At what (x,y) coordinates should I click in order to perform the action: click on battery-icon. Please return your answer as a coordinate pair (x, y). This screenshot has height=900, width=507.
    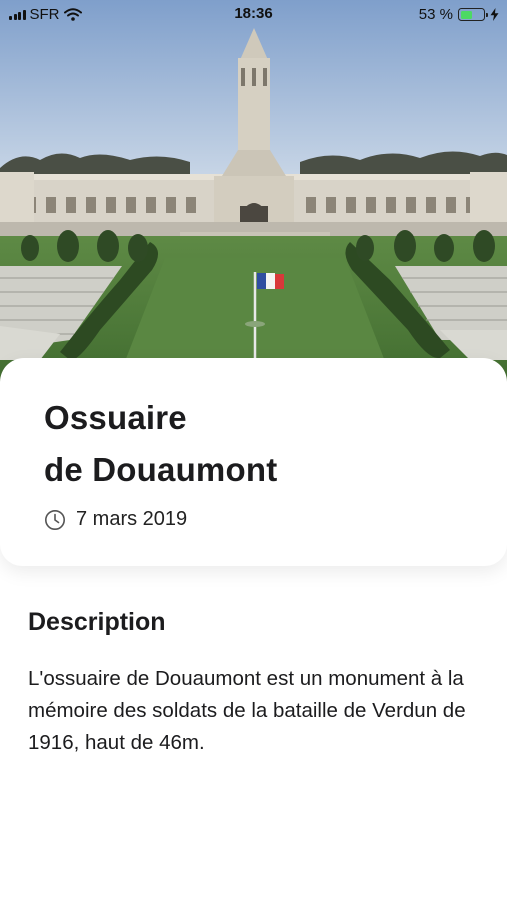
    Looking at the image, I should click on (473, 14).